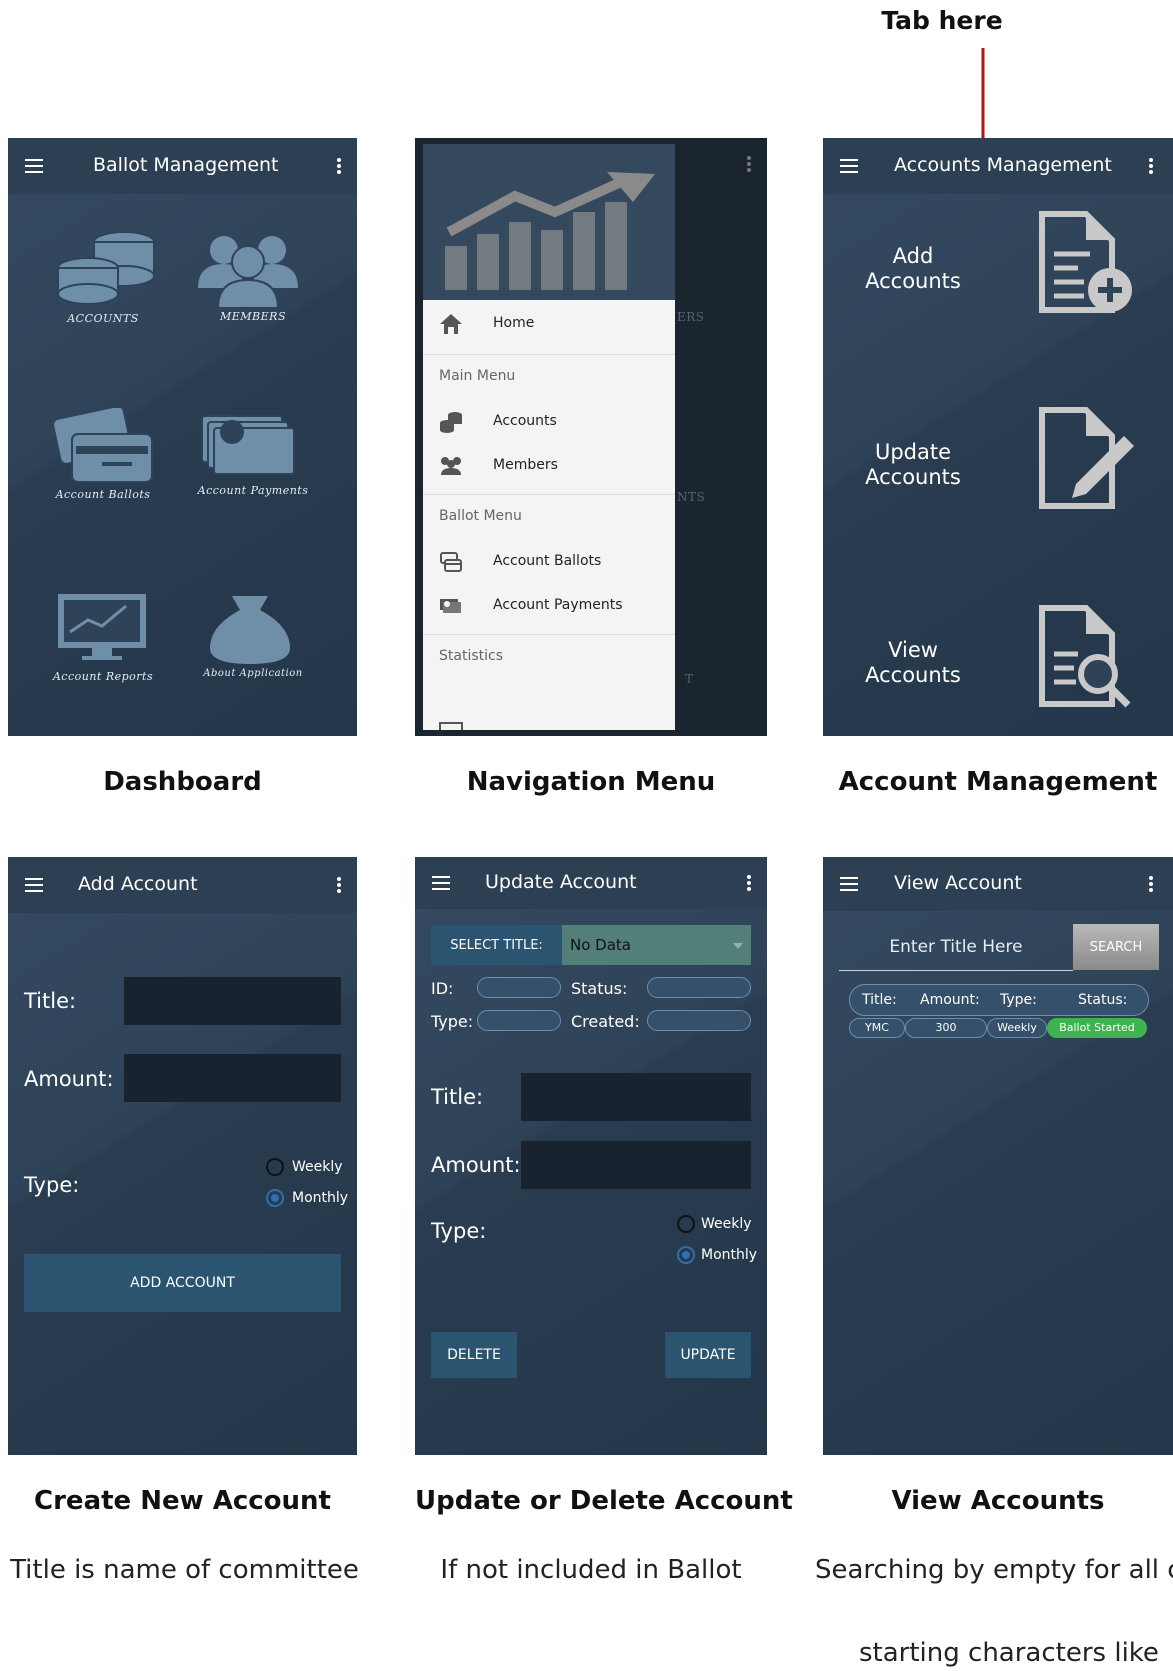  What do you see at coordinates (474, 1355) in the screenshot?
I see `delete-button: DELETE` at bounding box center [474, 1355].